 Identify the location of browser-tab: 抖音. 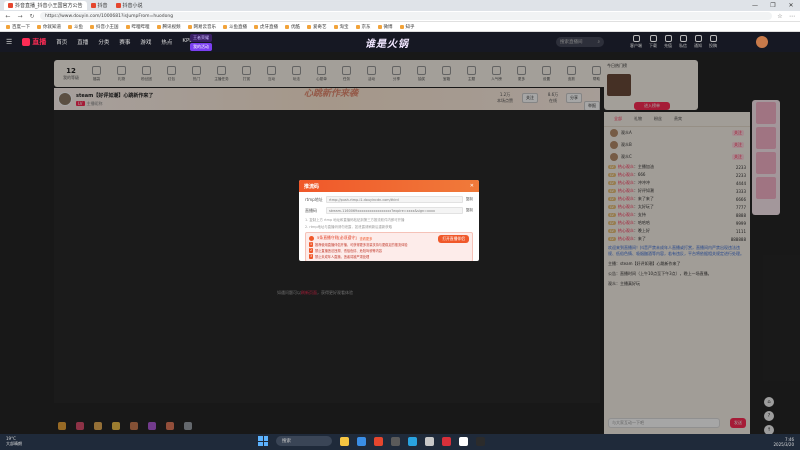
(99, 5).